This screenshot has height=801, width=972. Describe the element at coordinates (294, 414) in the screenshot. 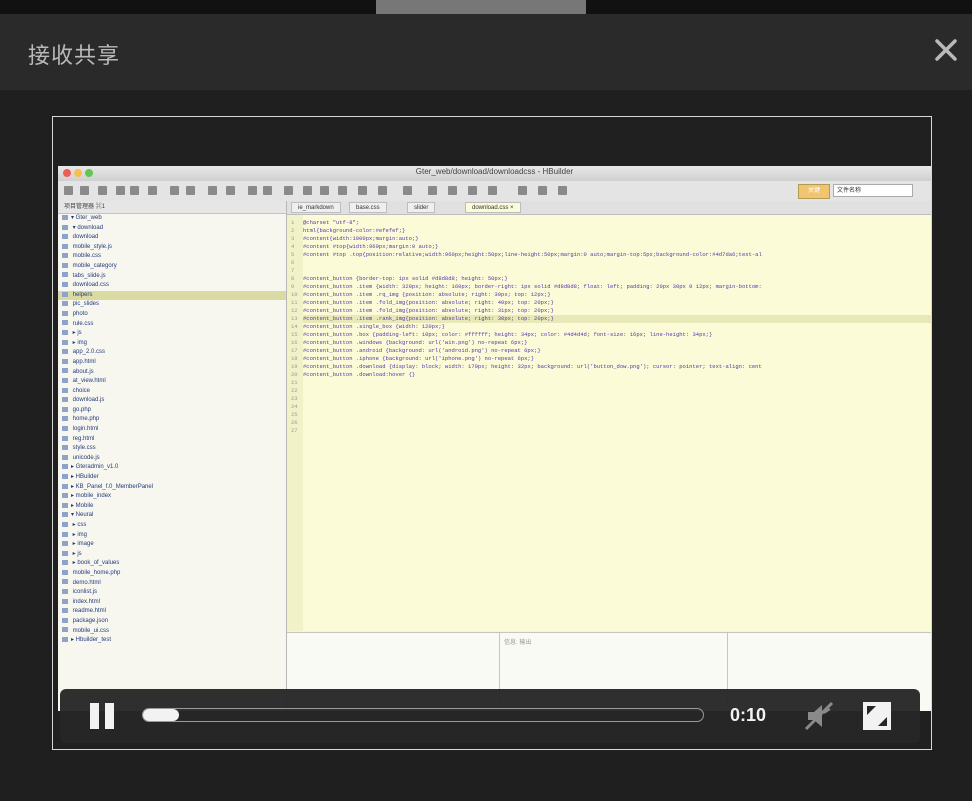

I see `line-number: 25` at that location.